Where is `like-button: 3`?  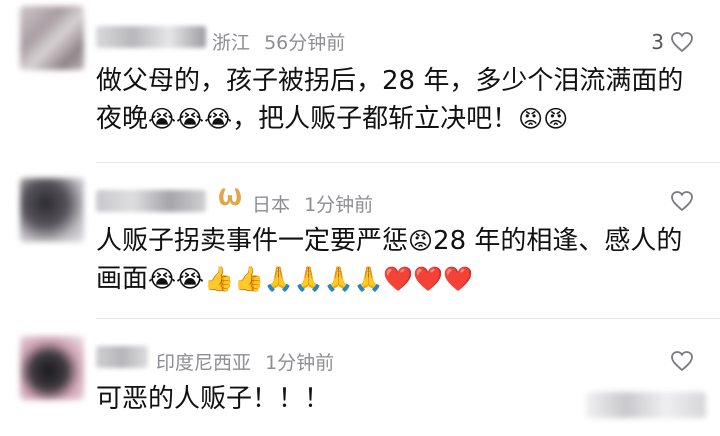 like-button: 3 is located at coordinates (672, 42).